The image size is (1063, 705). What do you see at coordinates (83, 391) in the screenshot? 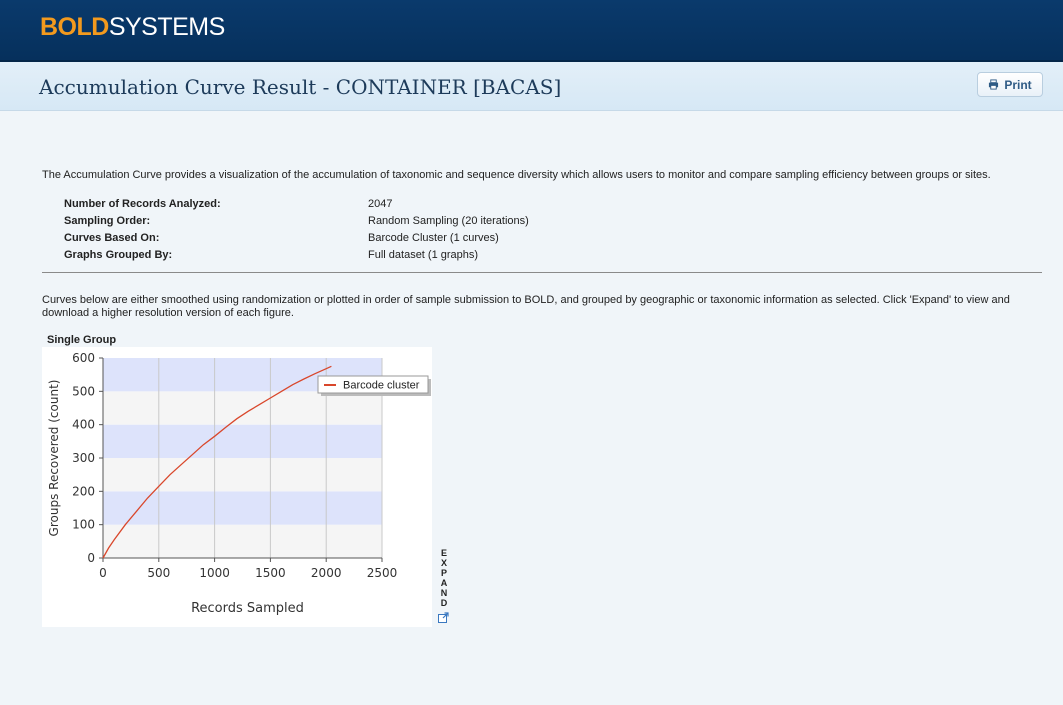
I see `y-tick-label: 500` at bounding box center [83, 391].